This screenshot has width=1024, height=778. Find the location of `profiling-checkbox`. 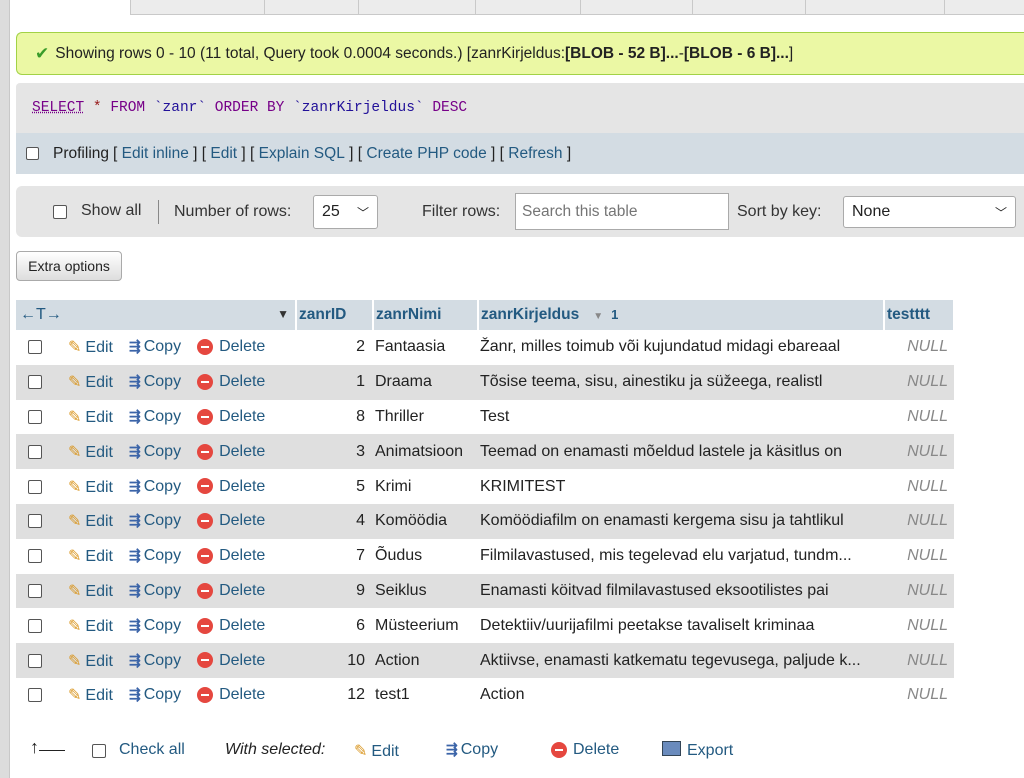

profiling-checkbox is located at coordinates (32, 153).